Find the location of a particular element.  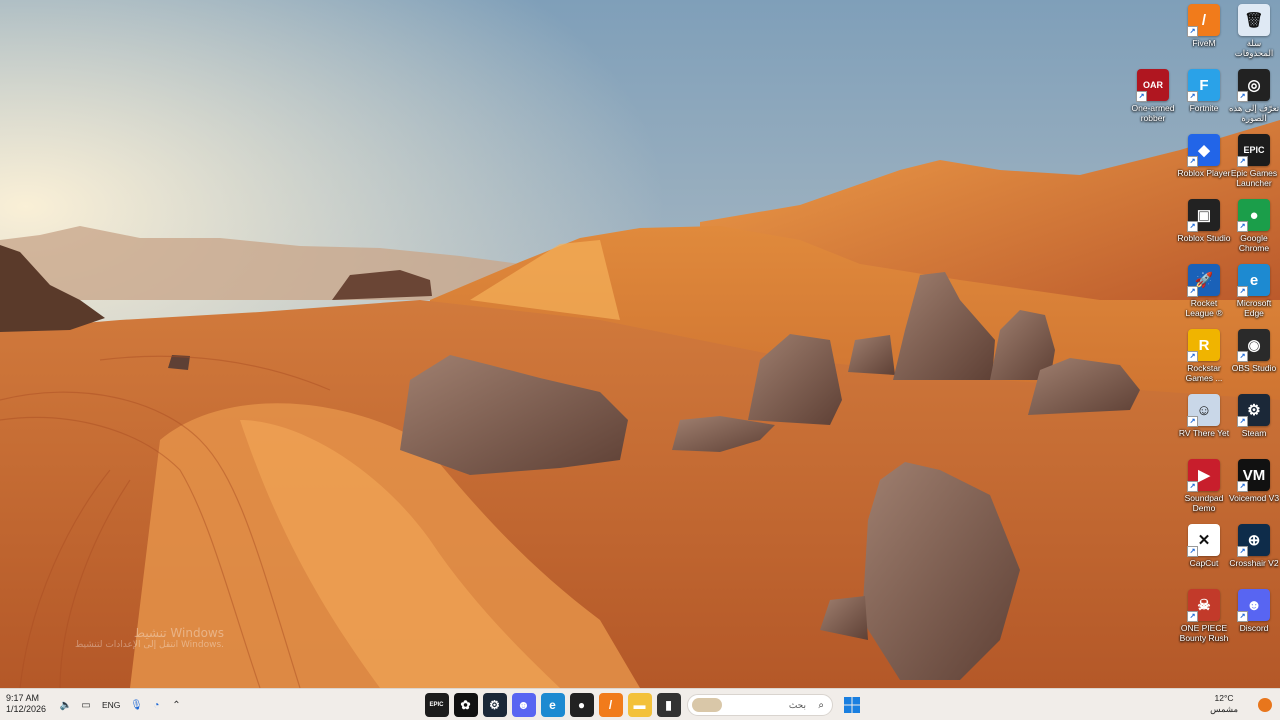

chrome-icon: ● ↗ is located at coordinates (1253, 215).